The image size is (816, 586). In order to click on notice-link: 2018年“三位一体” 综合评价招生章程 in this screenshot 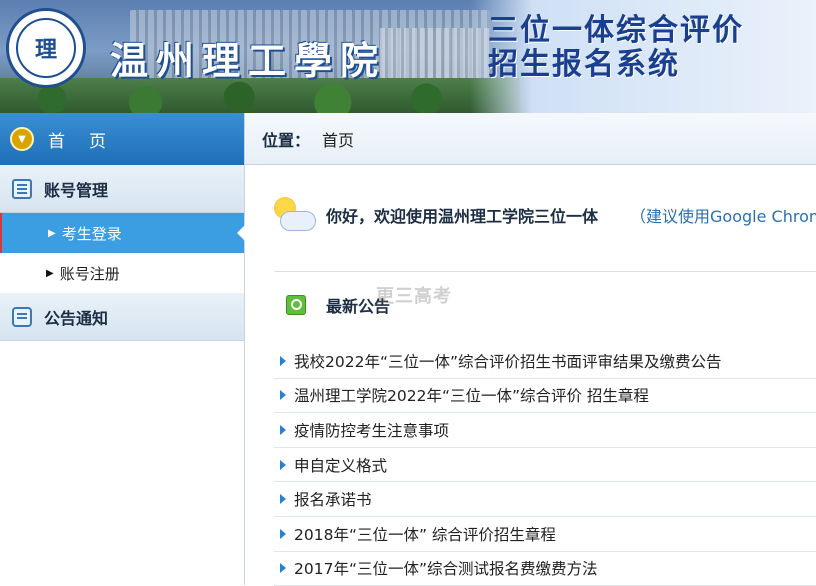, I will do `click(425, 534)`.